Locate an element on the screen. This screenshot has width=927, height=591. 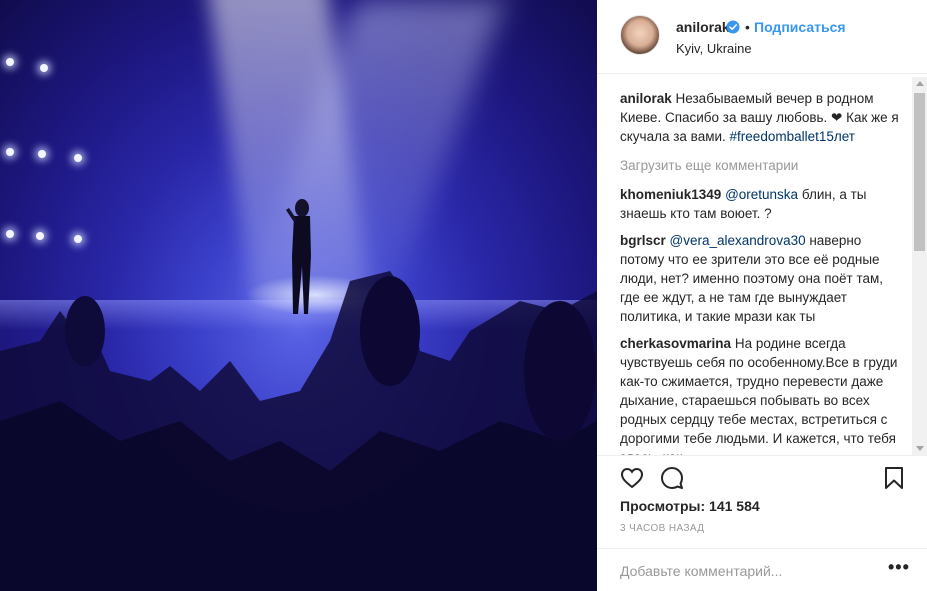
post-author-username: anilorak is located at coordinates (703, 27).